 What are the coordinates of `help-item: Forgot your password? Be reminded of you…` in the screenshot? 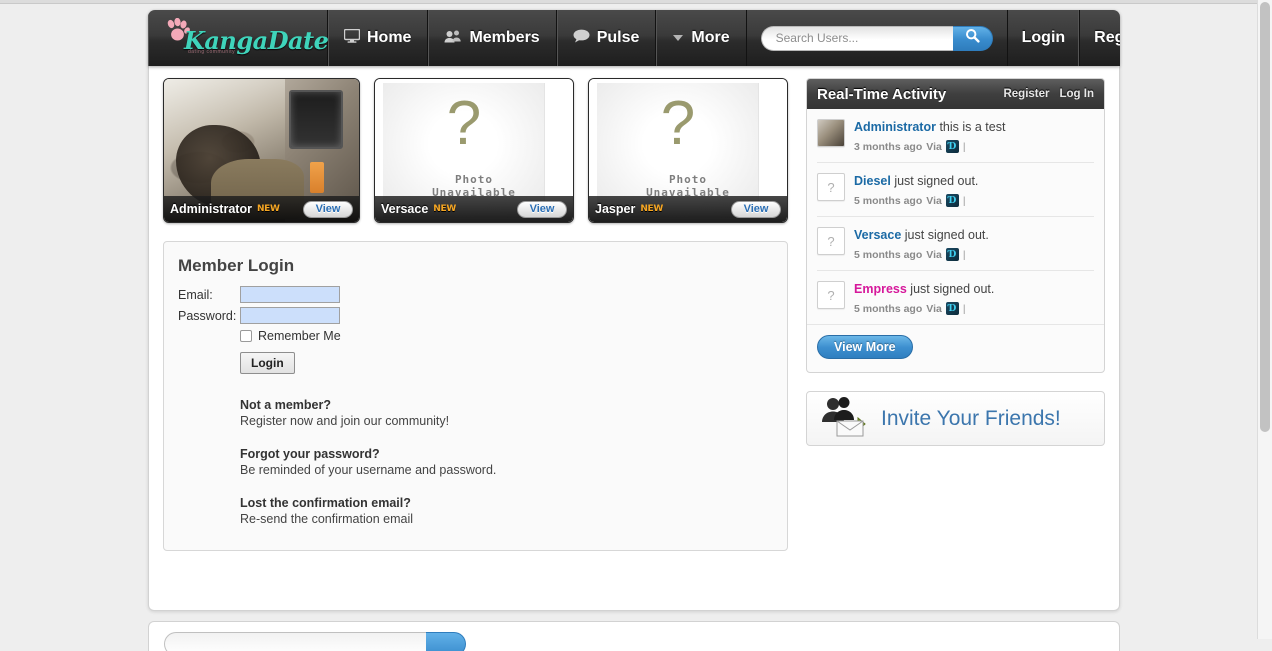 It's located at (505, 462).